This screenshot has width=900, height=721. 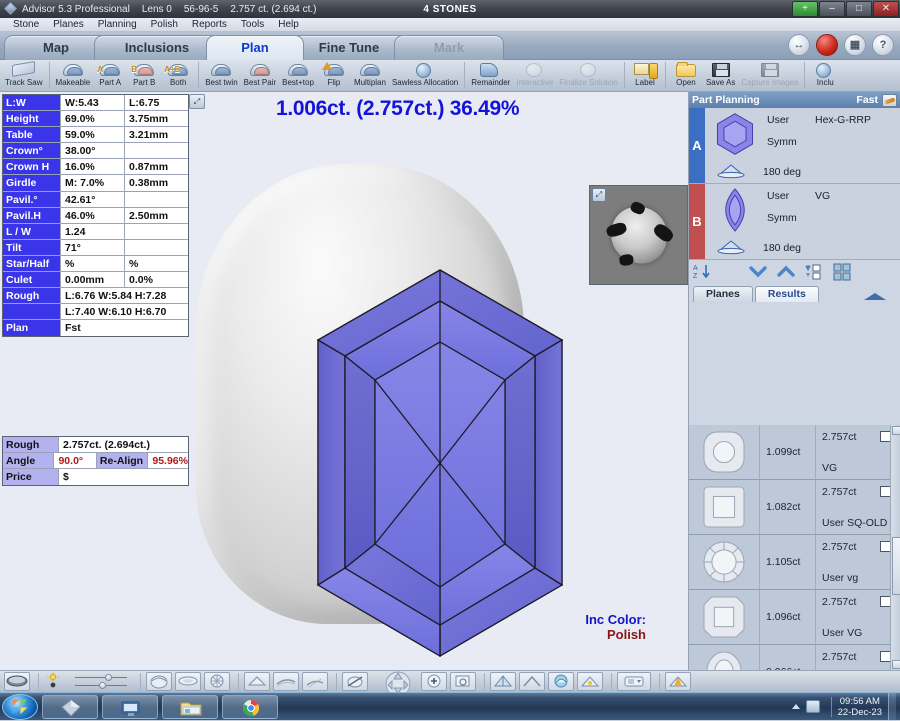 What do you see at coordinates (156, 183) in the screenshot?
I see `param-value-2: 0.38mm` at bounding box center [156, 183].